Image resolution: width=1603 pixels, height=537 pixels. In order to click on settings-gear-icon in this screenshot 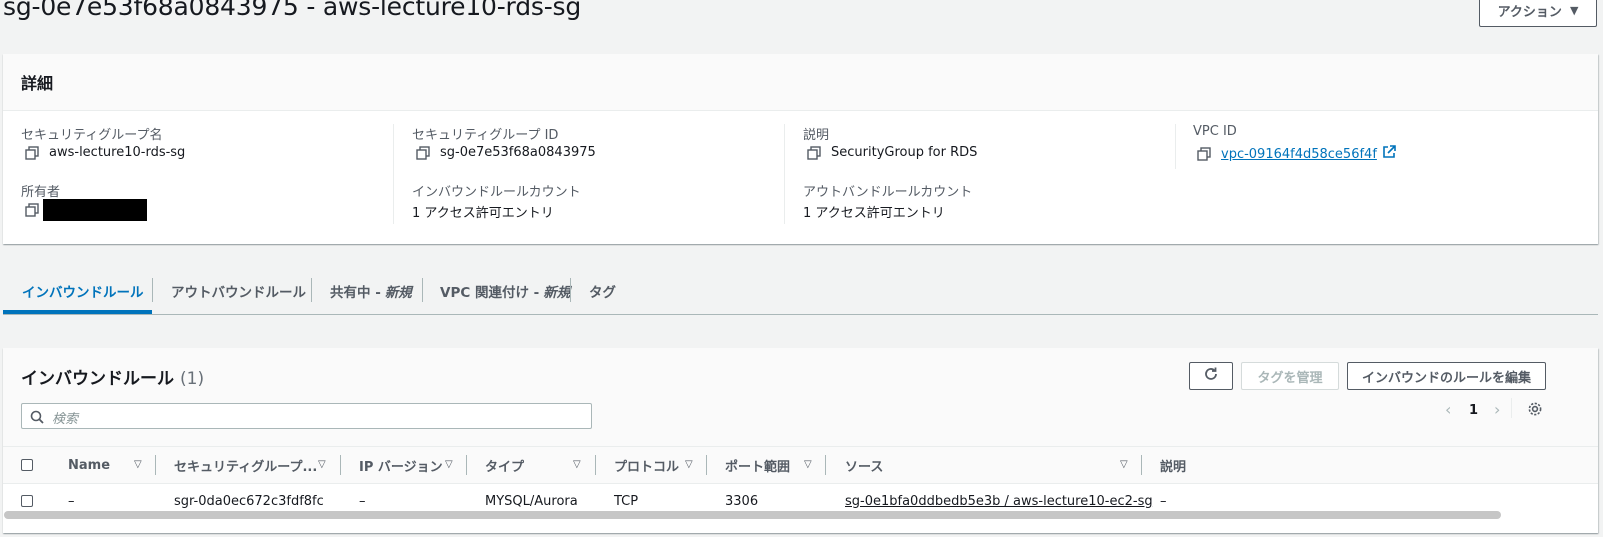, I will do `click(1535, 411)`.